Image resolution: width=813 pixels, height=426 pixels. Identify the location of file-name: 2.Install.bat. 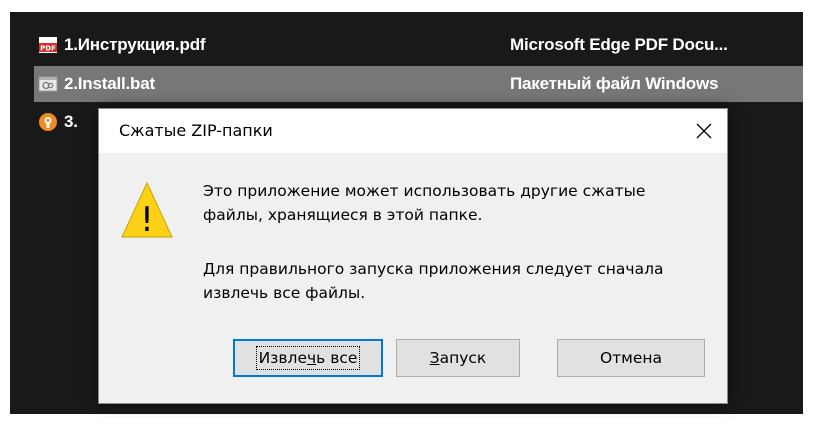
(109, 83).